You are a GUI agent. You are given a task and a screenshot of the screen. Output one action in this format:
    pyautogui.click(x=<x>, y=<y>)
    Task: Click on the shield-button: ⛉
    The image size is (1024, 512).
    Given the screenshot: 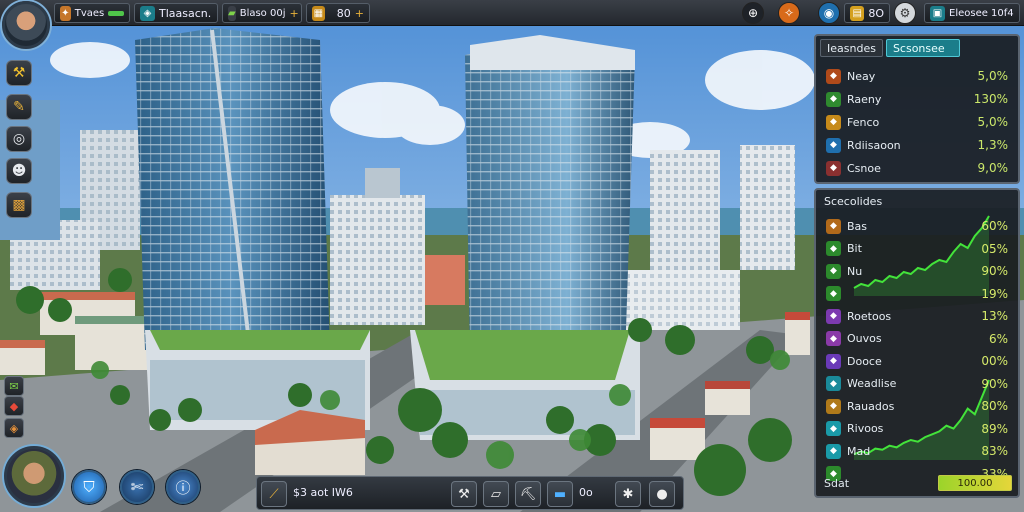 What is the action you would take?
    pyautogui.click(x=89, y=487)
    